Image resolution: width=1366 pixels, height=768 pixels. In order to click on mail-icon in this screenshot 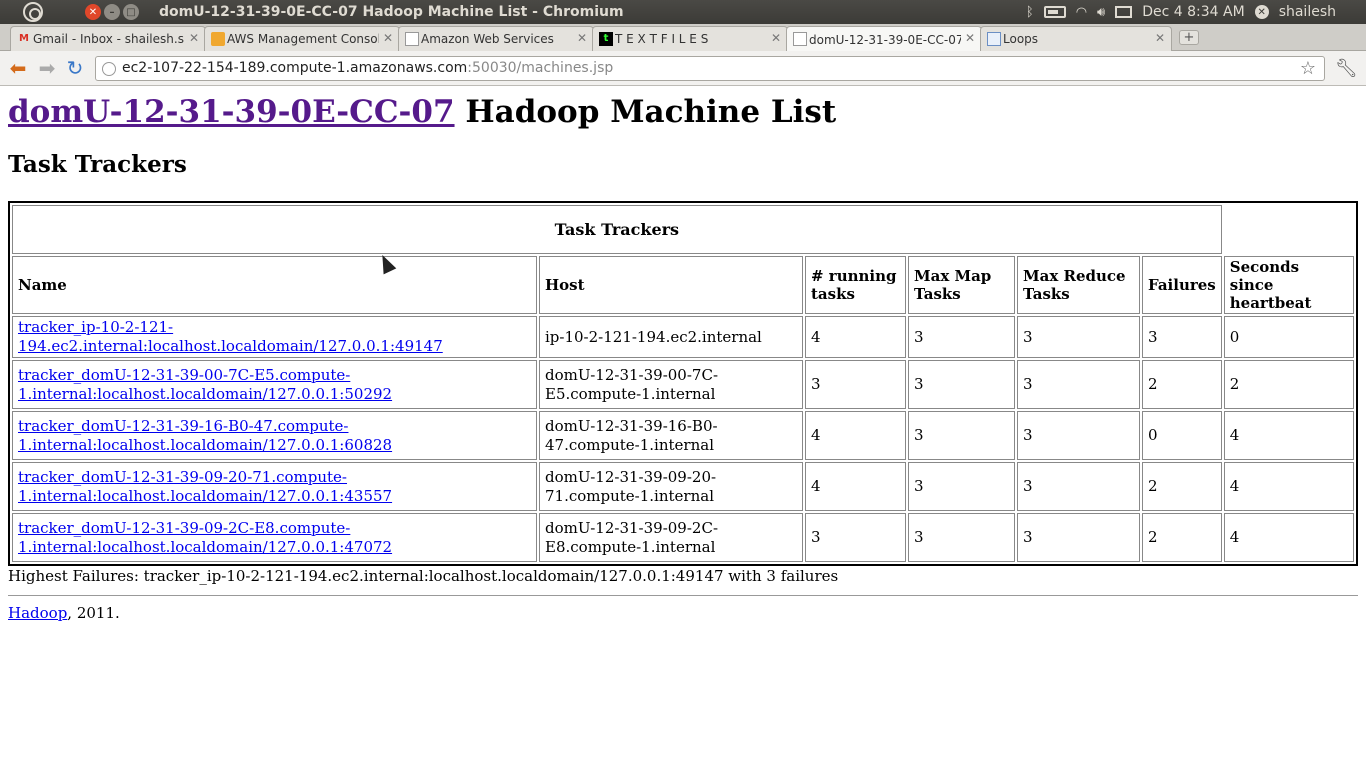, I will do `click(1124, 12)`.